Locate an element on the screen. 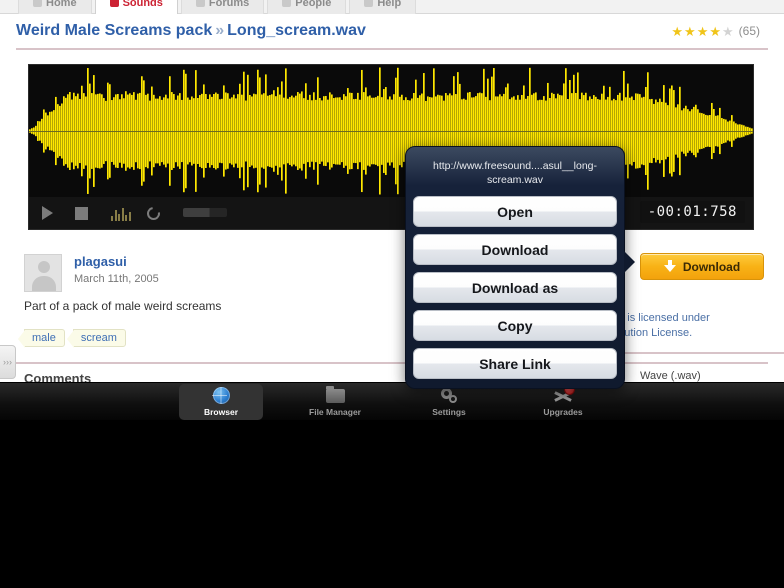 This screenshot has width=784, height=588. comments-heading: Comments is located at coordinates (58, 376).